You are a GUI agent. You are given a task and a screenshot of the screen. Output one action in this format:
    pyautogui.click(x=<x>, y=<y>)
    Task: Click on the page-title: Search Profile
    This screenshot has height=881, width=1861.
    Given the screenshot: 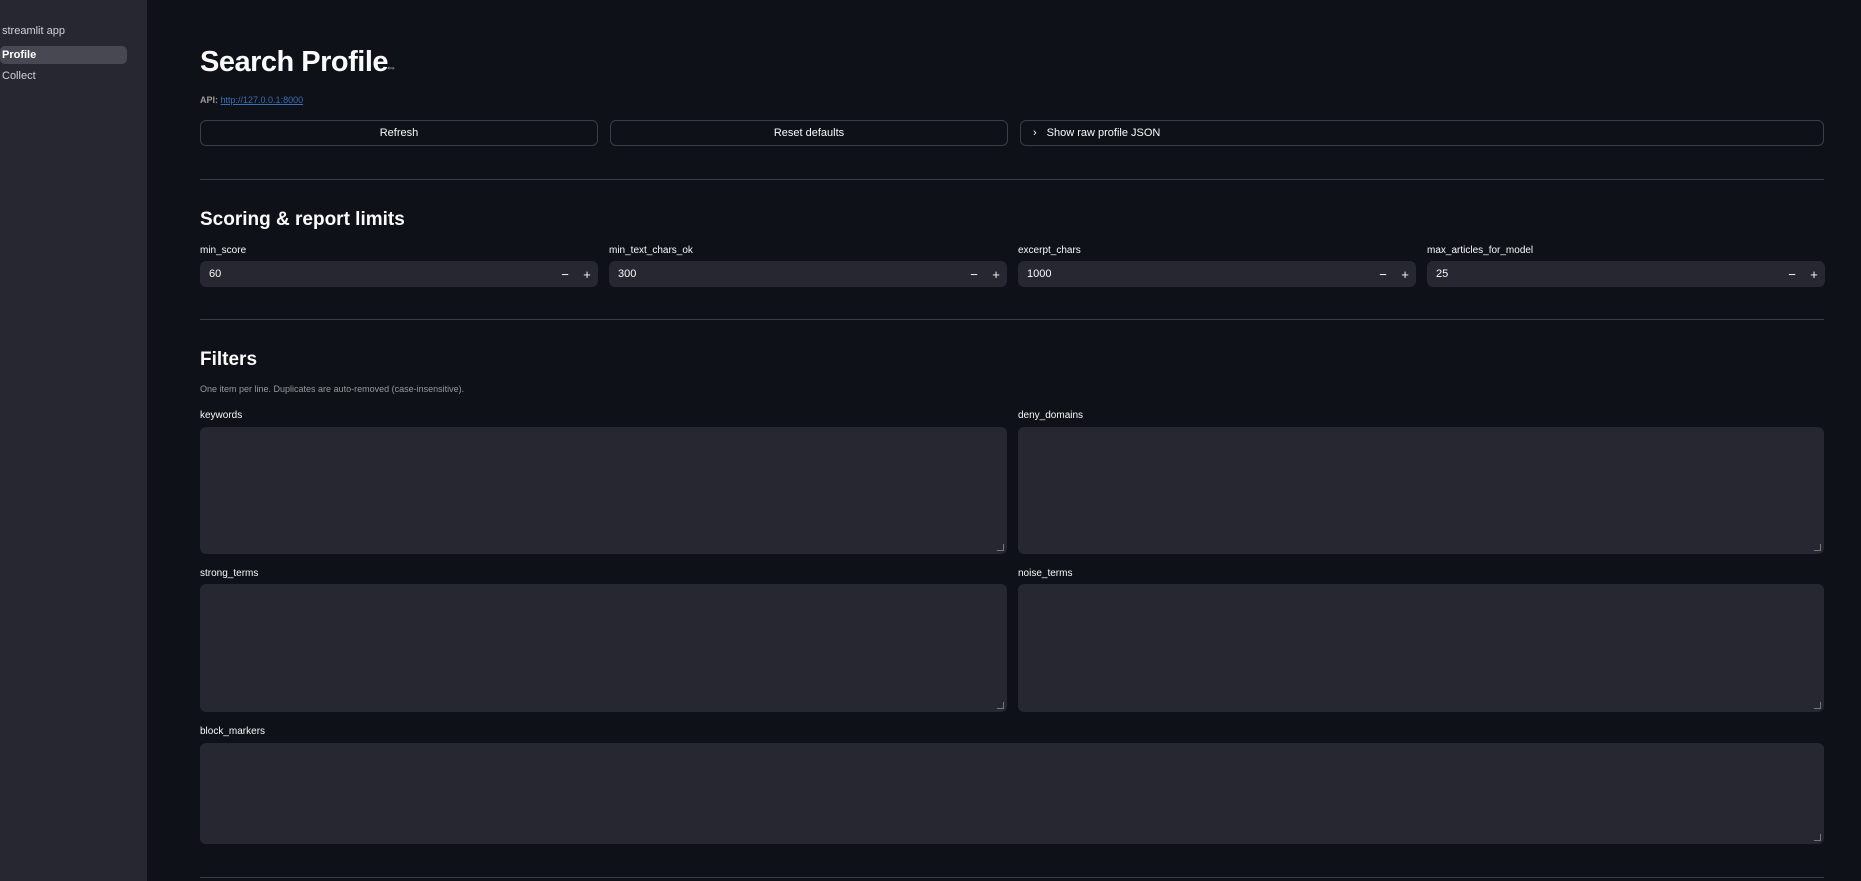 What is the action you would take?
    pyautogui.click(x=294, y=62)
    